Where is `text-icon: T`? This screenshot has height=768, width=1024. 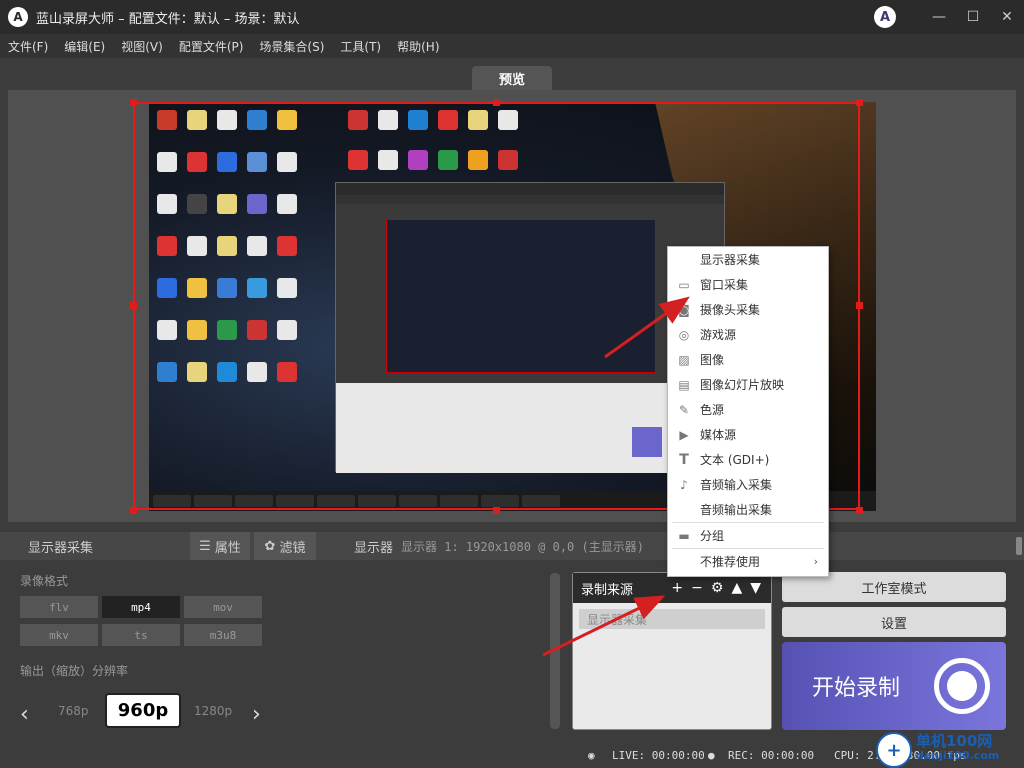
text-icon: T is located at coordinates (684, 459).